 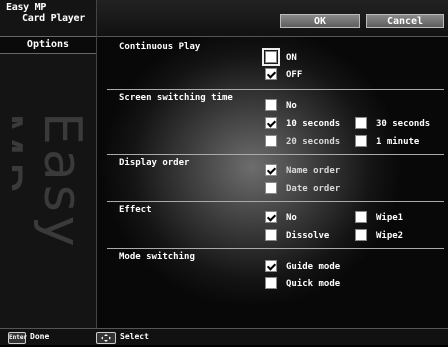 What do you see at coordinates (48, 45) in the screenshot?
I see `sidebar-item-options: Options` at bounding box center [48, 45].